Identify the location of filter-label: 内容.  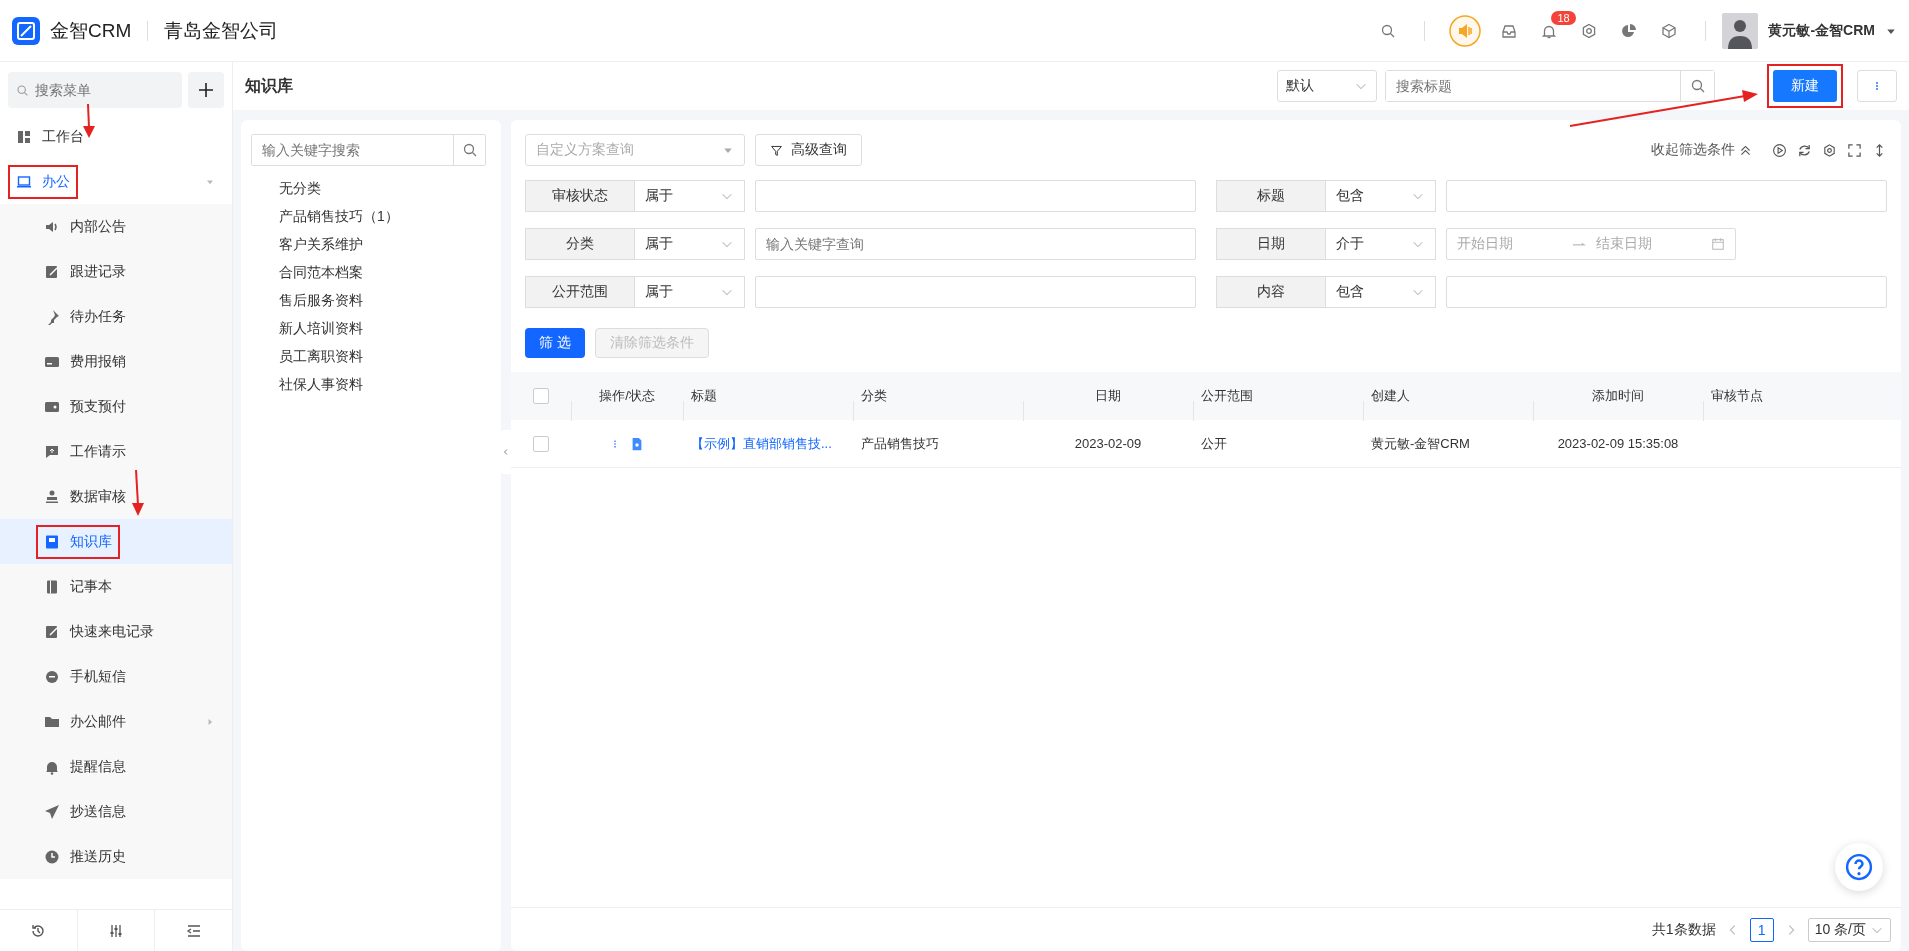
(1271, 292).